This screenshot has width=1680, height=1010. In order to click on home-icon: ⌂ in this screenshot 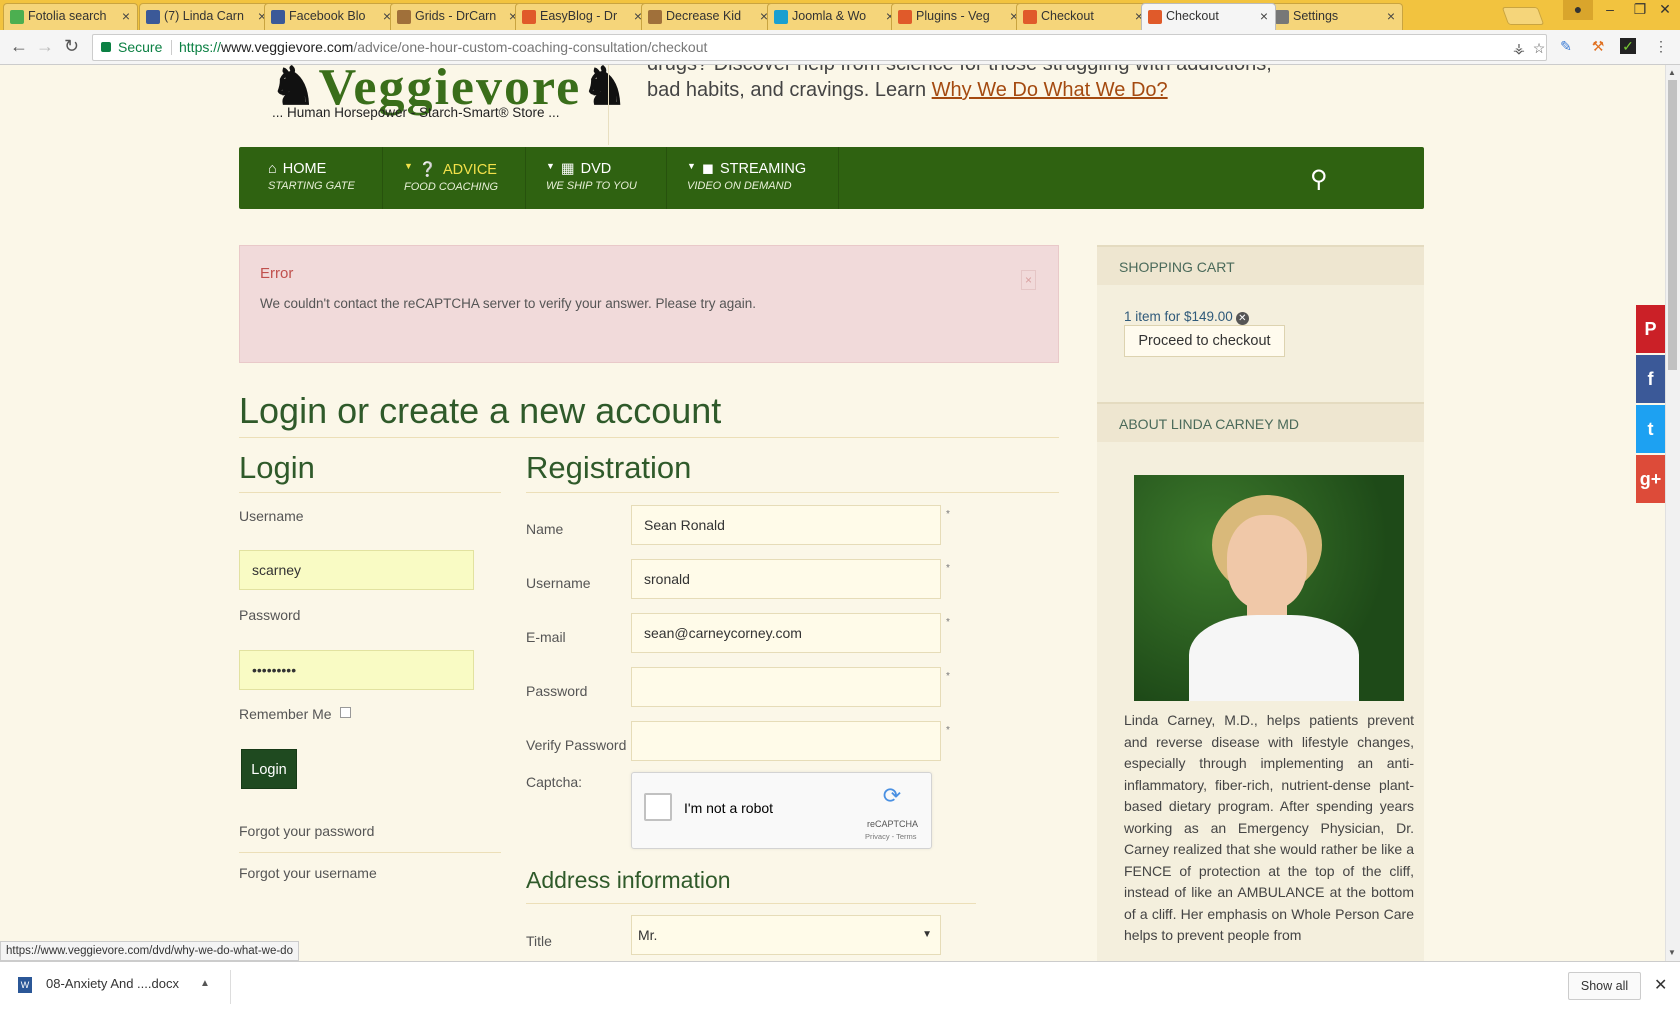, I will do `click(272, 169)`.